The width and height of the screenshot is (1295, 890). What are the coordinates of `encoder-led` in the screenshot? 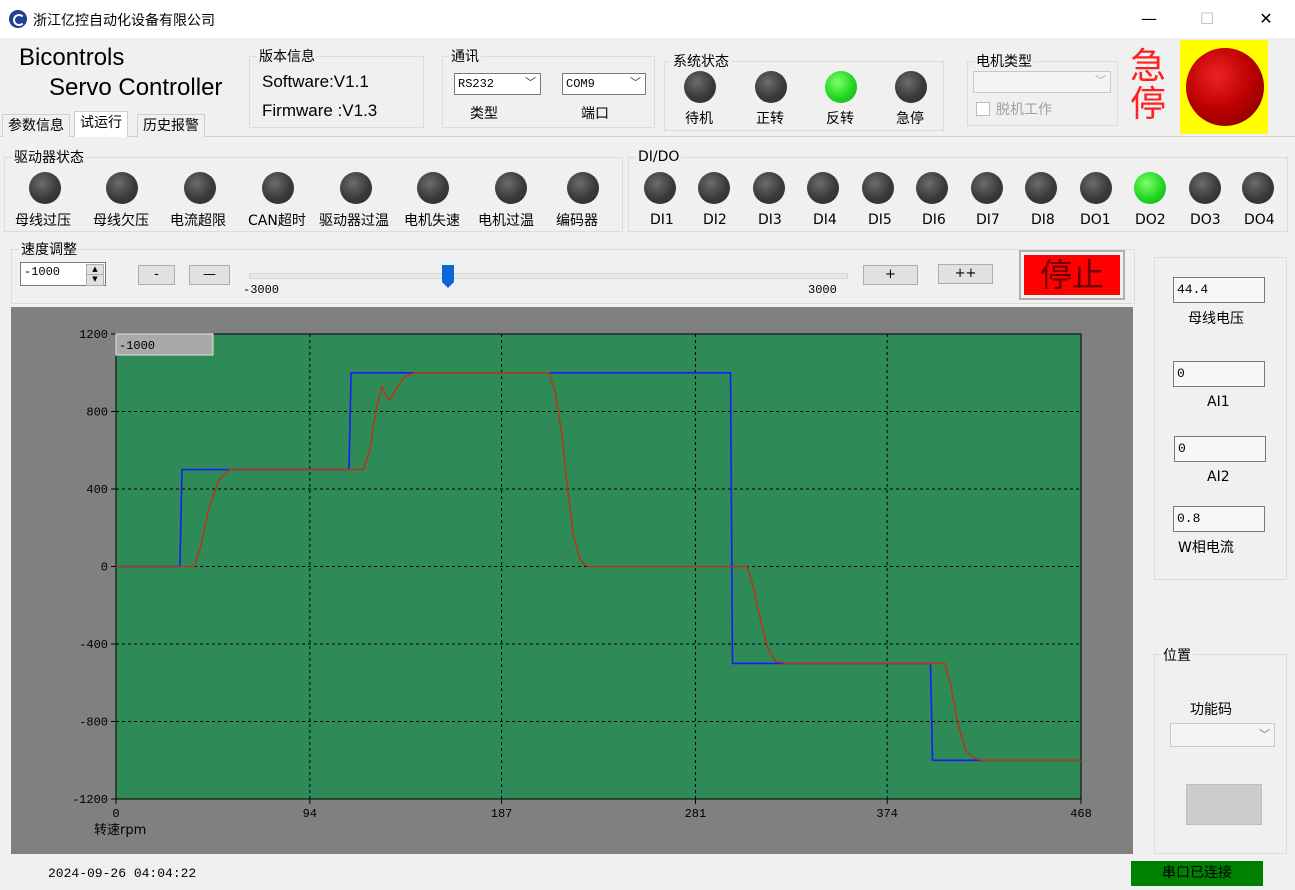 It's located at (583, 188).